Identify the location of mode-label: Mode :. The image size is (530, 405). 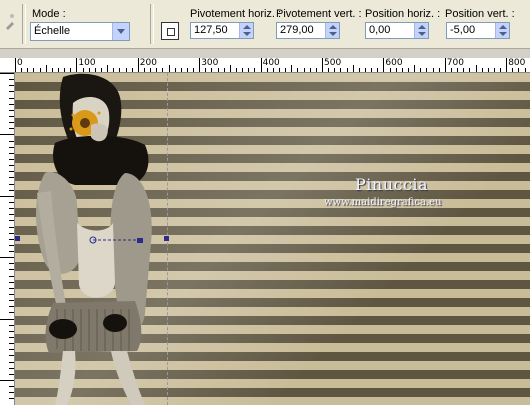
(49, 14).